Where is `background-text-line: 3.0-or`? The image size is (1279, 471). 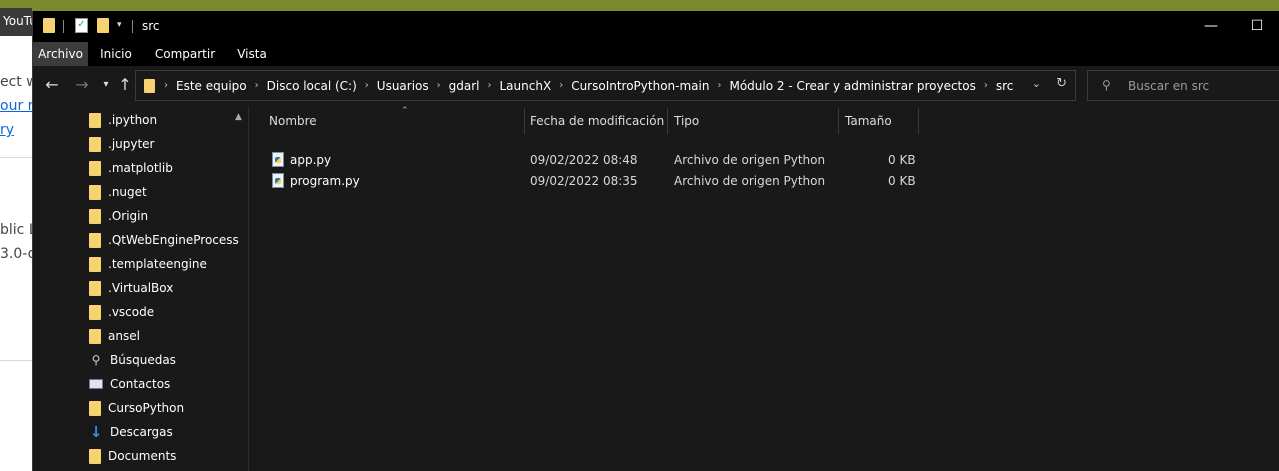
background-text-line: 3.0-or is located at coordinates (16, 254).